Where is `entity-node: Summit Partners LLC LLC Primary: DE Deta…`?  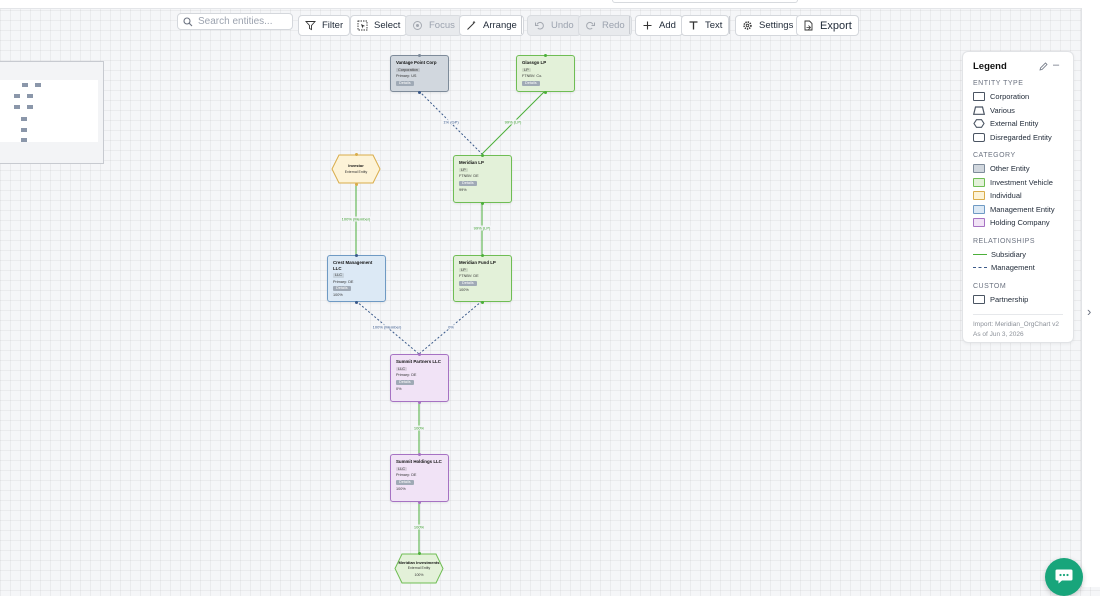
entity-node: Summit Partners LLC LLC Primary: DE Deta… is located at coordinates (419, 378).